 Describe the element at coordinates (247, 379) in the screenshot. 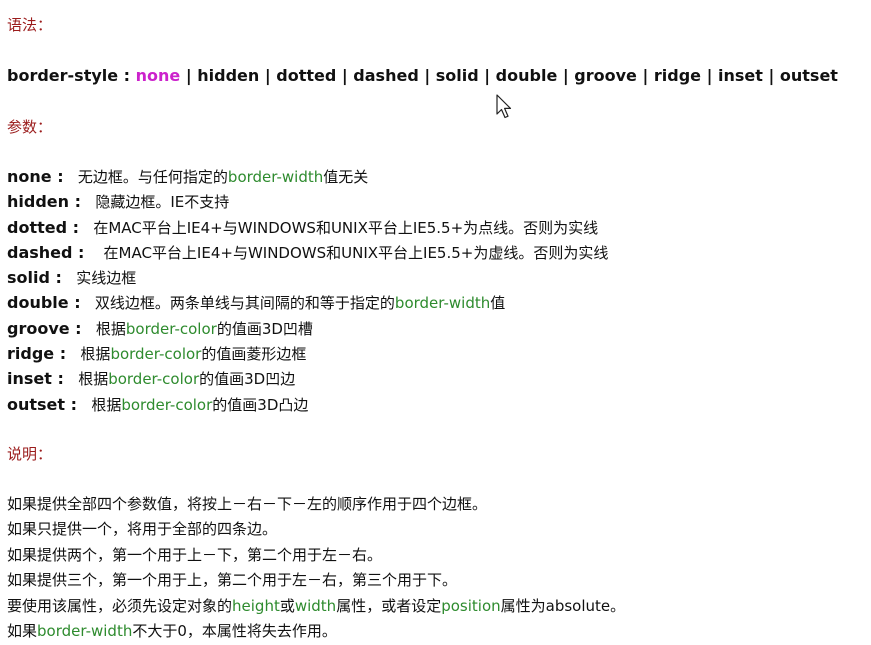

I see `param-description: 的值画3D凹边` at that location.